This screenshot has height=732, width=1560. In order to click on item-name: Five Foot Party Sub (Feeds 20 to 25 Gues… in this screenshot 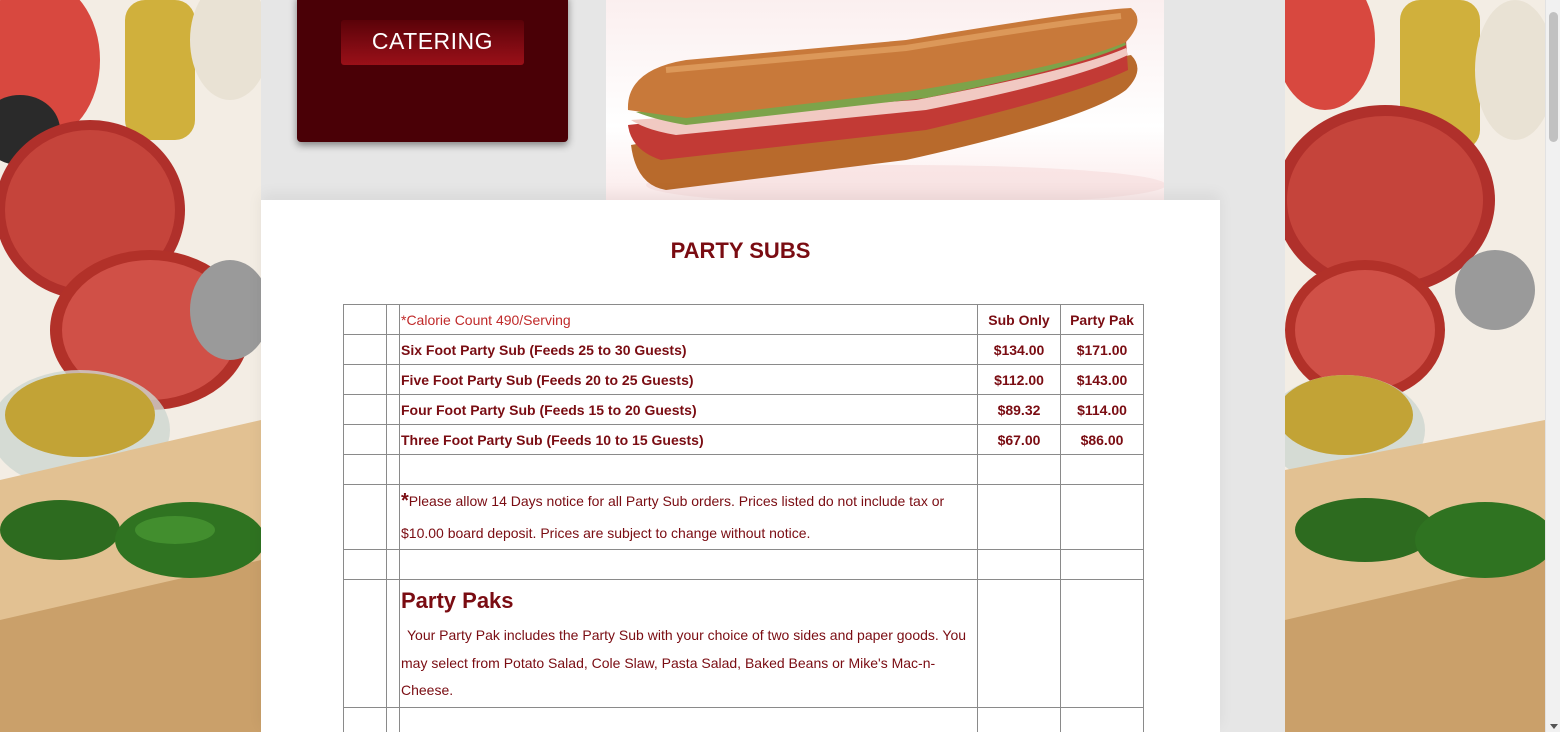, I will do `click(688, 379)`.